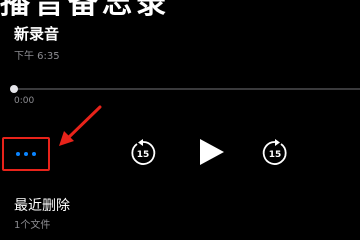 Image resolution: width=360 pixels, height=240 pixels. I want to click on play-button, so click(211, 152).